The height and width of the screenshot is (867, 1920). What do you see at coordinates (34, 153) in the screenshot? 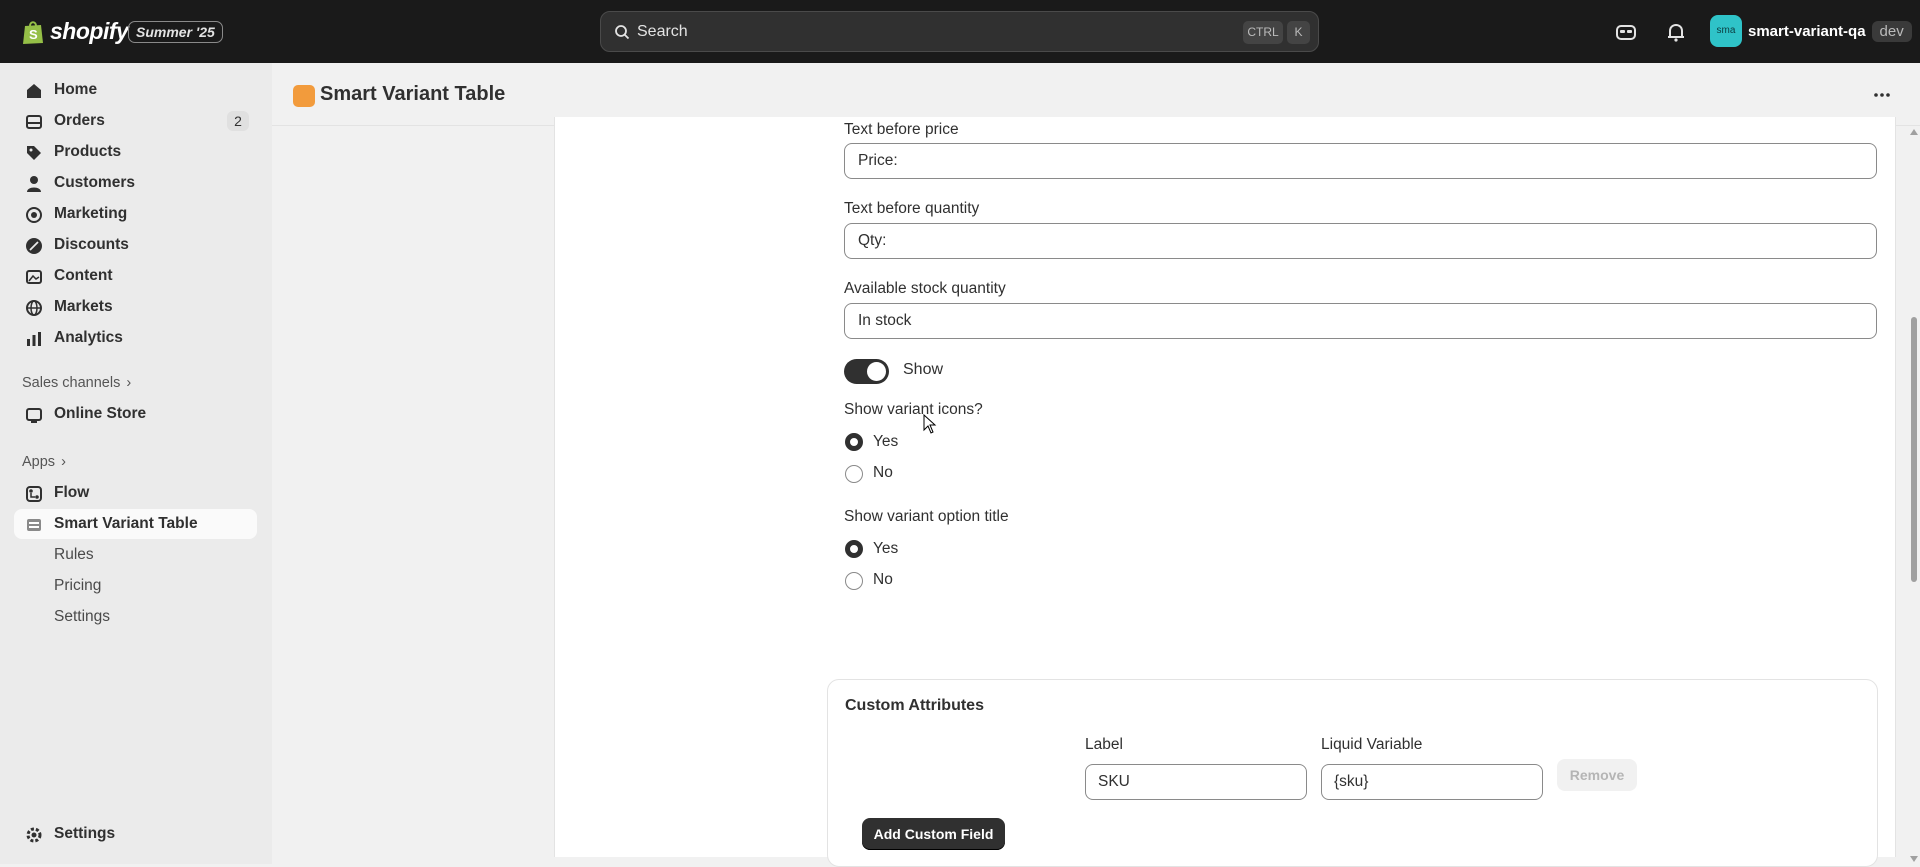
I see `tag-icon` at bounding box center [34, 153].